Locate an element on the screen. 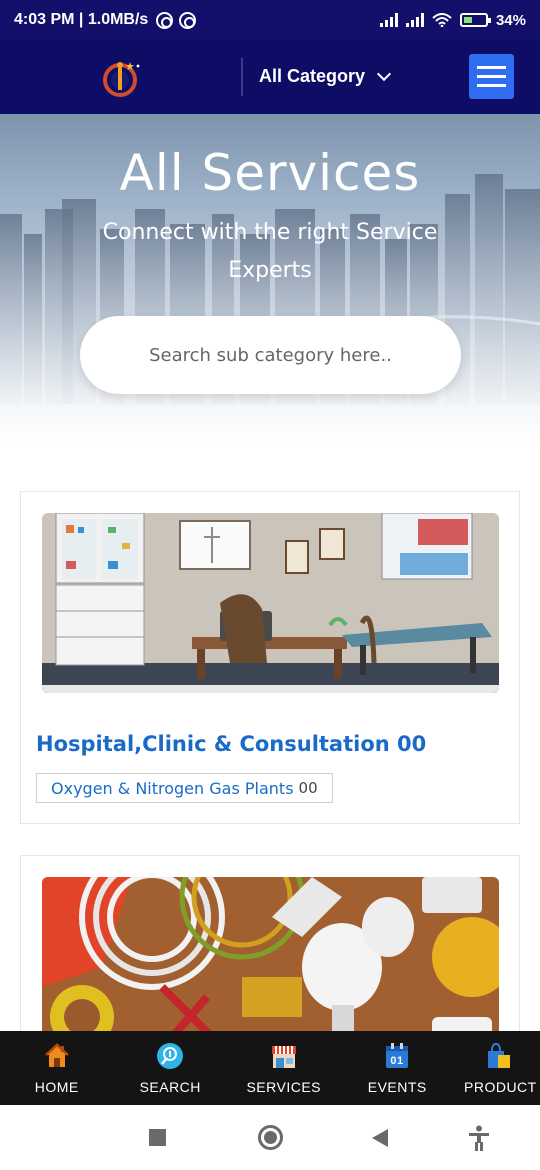  nav-label: SERVICES is located at coordinates (284, 1087).